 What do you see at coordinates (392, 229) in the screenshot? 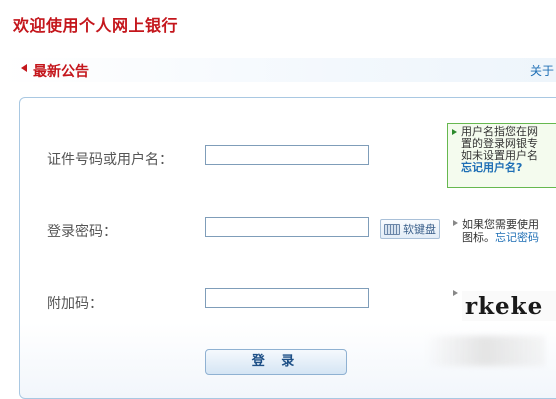
I see `keyboard-icon` at bounding box center [392, 229].